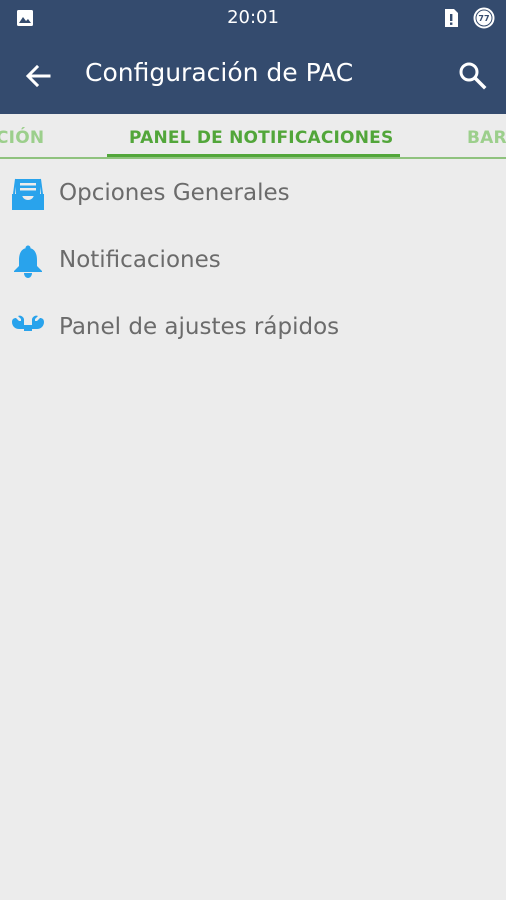  I want to click on status-time: 20:01, so click(253, 17).